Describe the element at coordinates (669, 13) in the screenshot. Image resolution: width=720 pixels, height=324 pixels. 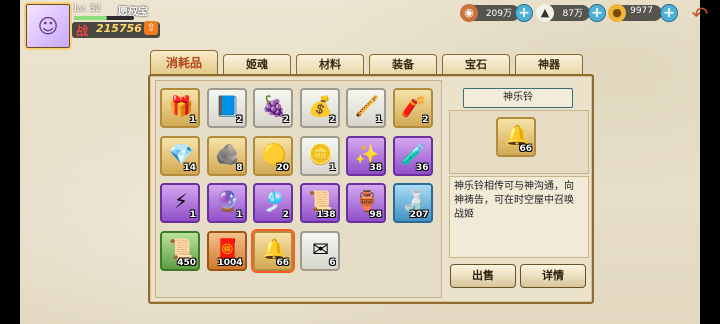
I see `add-gold-button: +` at that location.